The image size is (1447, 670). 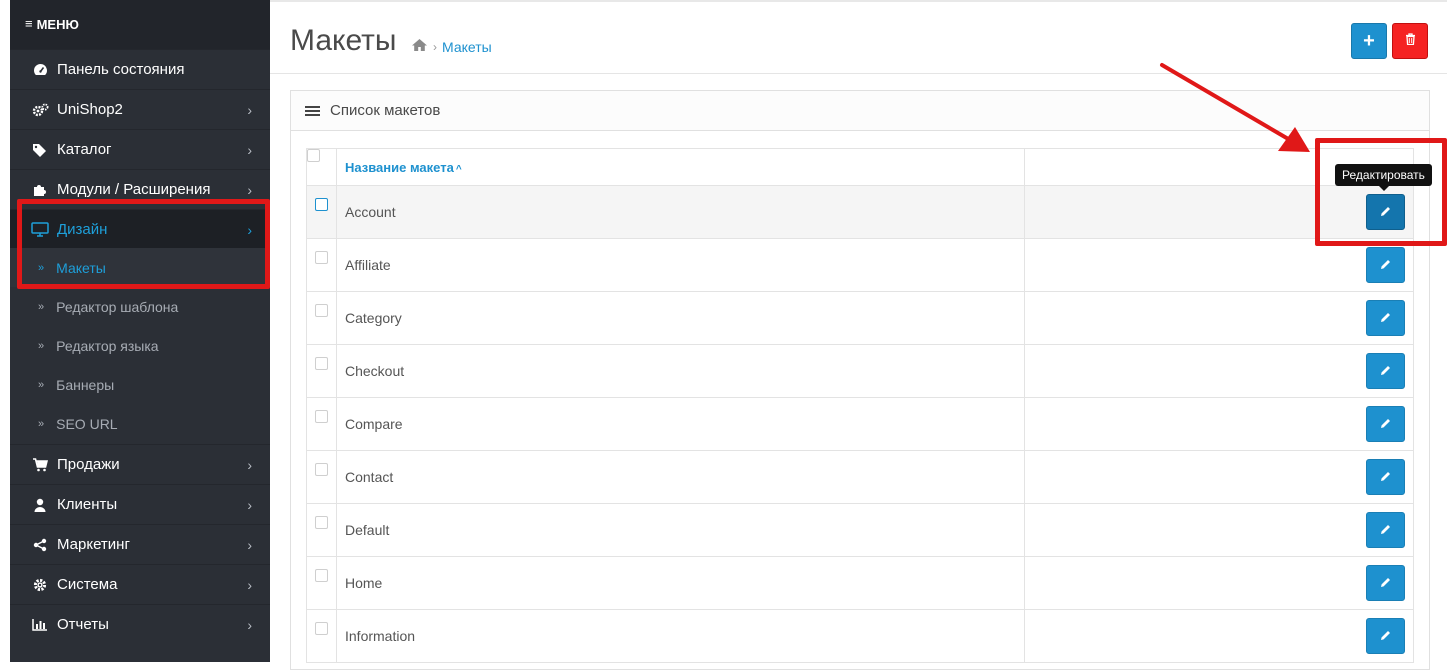 I want to click on cart-icon, so click(x=40, y=464).